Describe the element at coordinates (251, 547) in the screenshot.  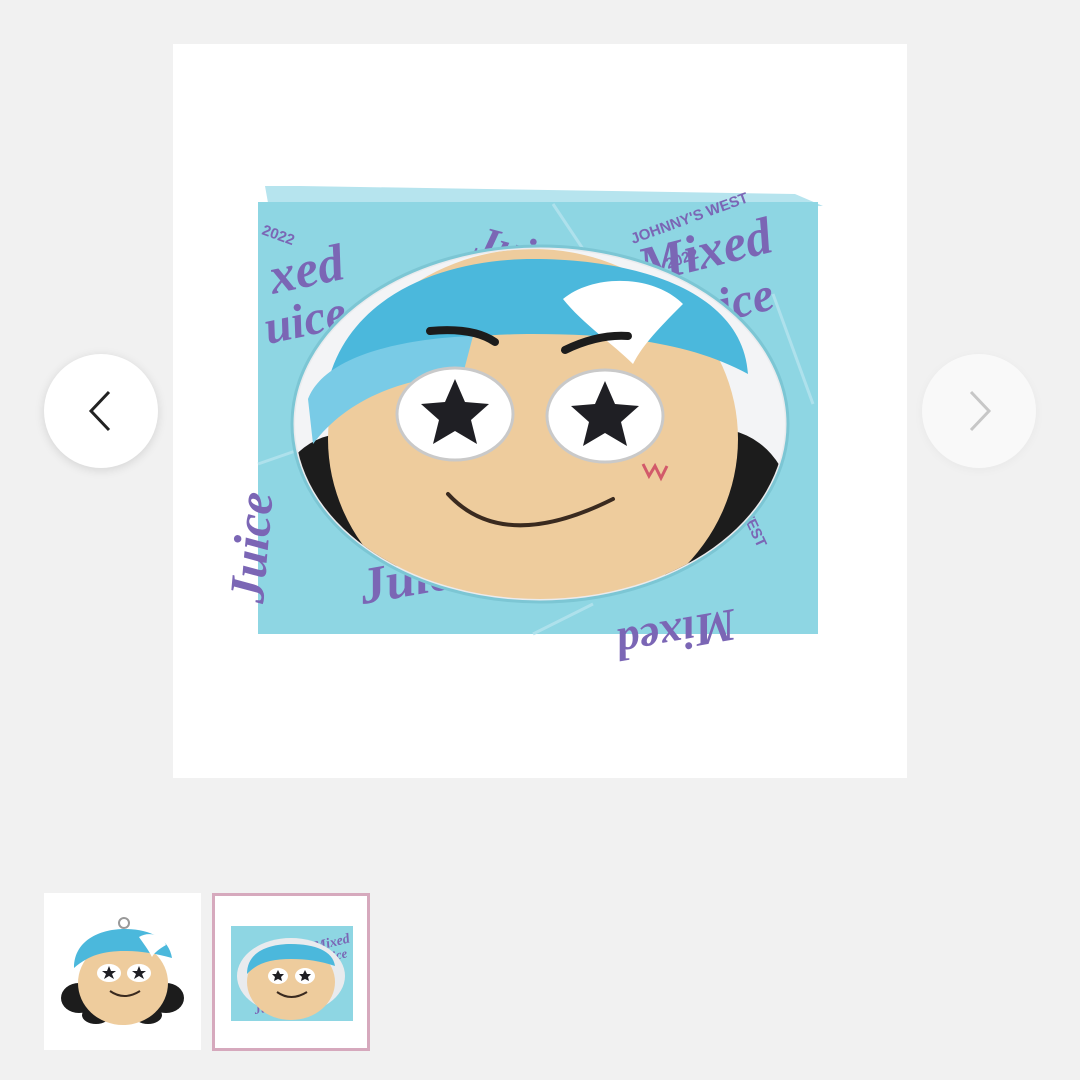
I see `svg-text: Juice` at that location.